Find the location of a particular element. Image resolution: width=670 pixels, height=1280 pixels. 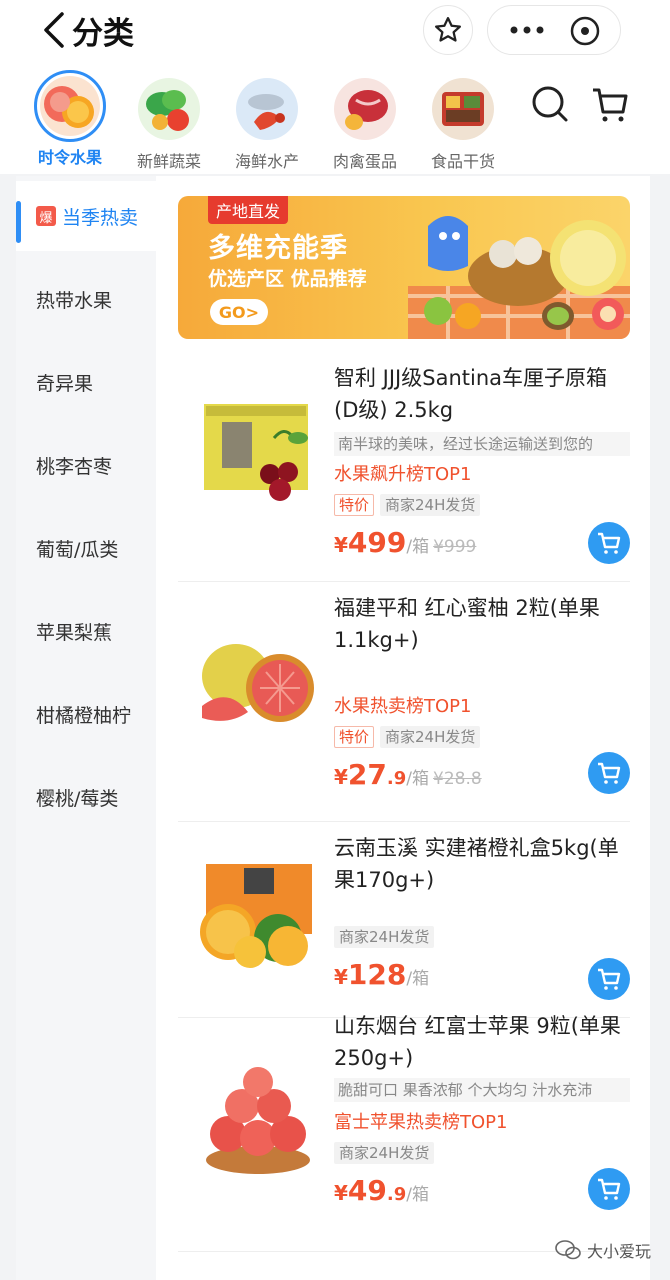

vegetables-icon is located at coordinates (169, 109).